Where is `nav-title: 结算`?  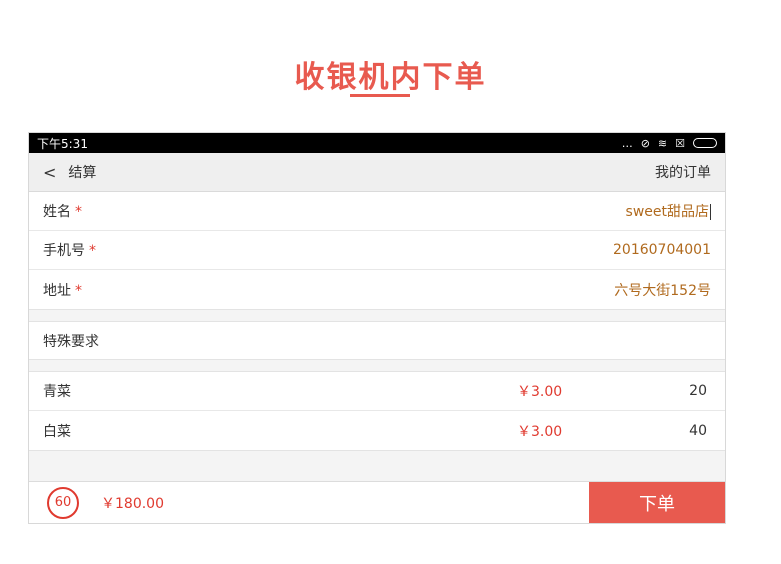 nav-title: 结算 is located at coordinates (82, 173).